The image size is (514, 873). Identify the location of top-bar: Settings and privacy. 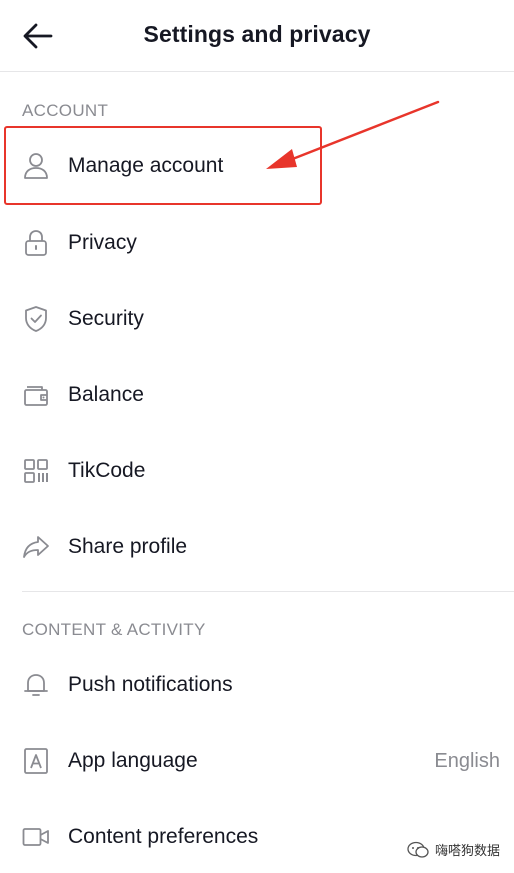
(257, 36).